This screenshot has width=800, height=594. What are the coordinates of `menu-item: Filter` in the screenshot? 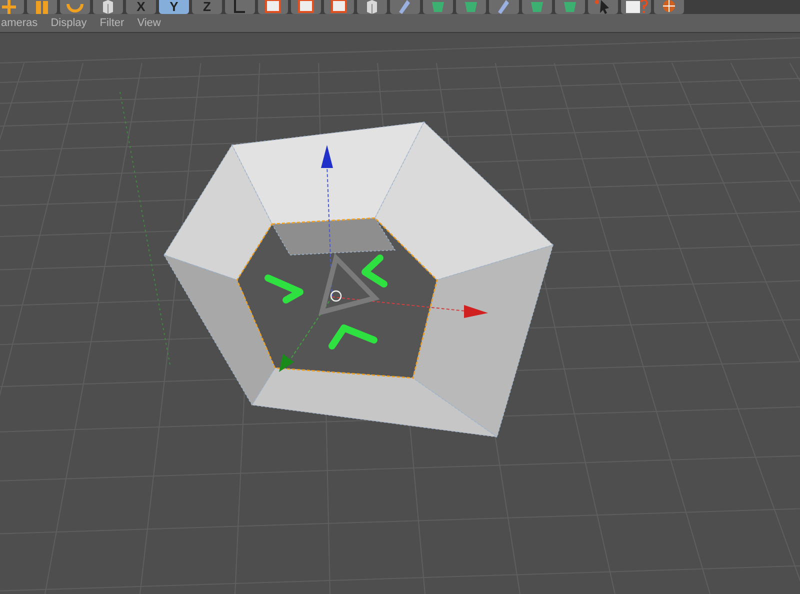 It's located at (112, 23).